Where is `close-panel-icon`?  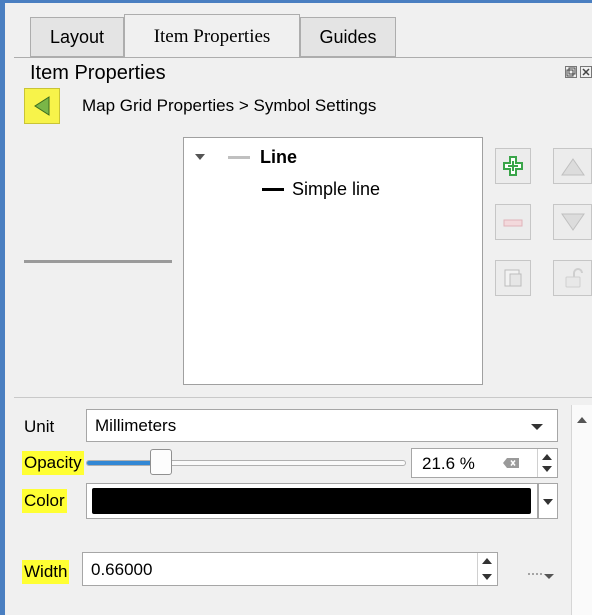 close-panel-icon is located at coordinates (586, 72).